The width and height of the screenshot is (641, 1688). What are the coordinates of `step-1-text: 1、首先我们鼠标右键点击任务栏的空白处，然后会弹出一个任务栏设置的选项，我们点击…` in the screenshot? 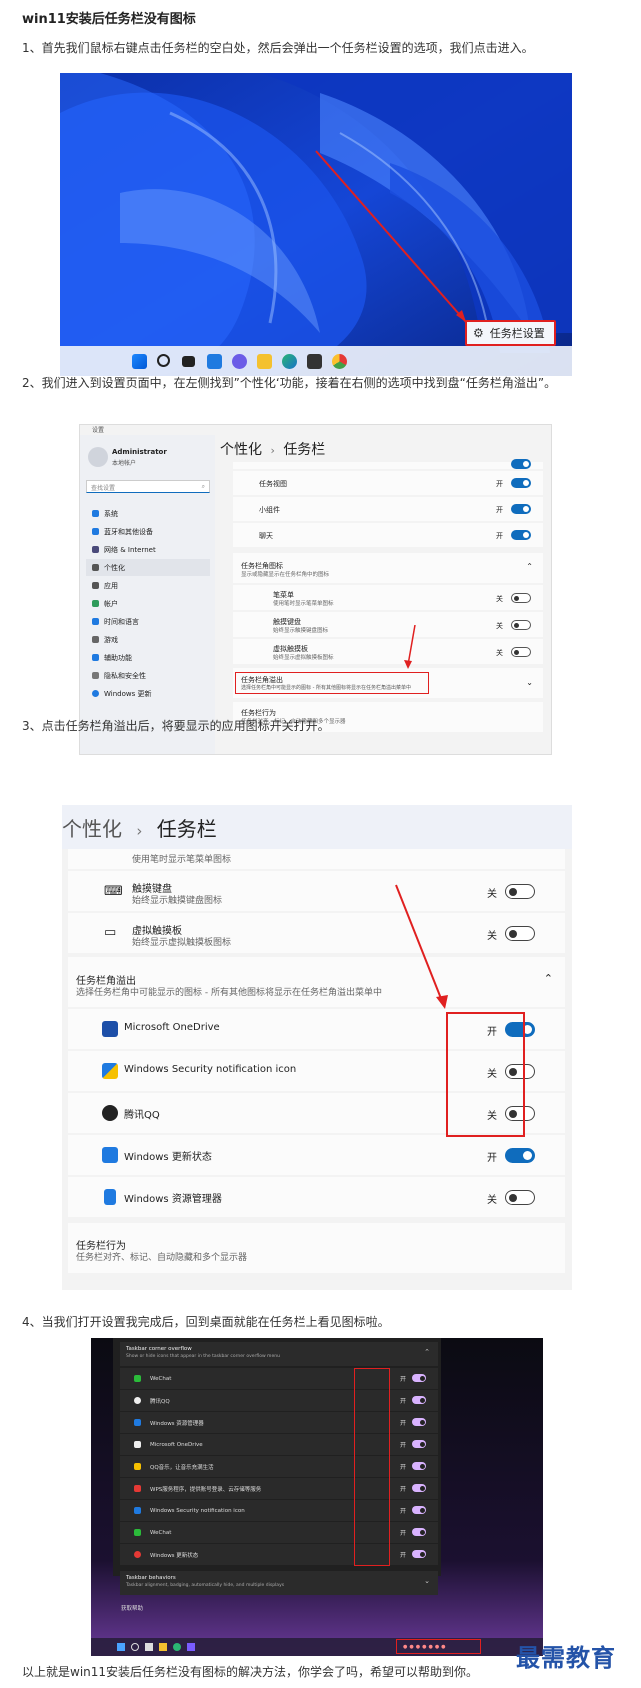 It's located at (278, 48).